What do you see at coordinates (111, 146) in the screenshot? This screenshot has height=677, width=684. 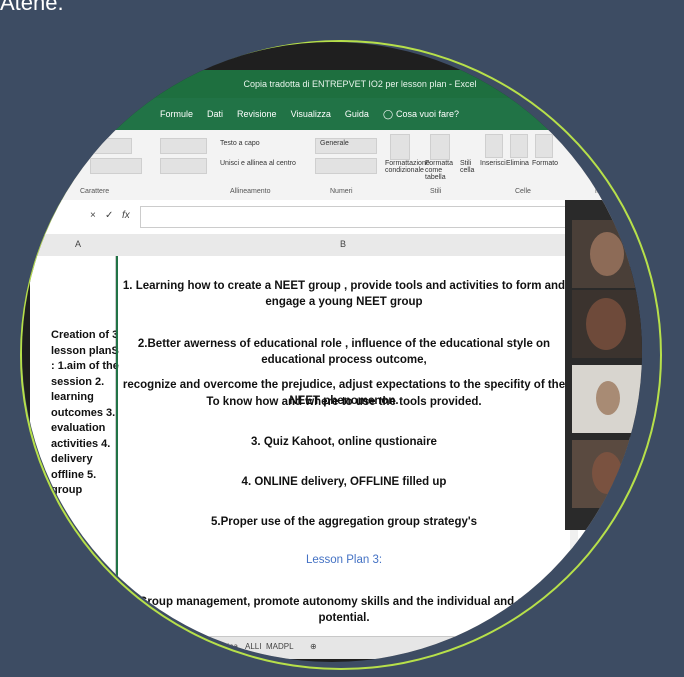 I see `font-size-button` at bounding box center [111, 146].